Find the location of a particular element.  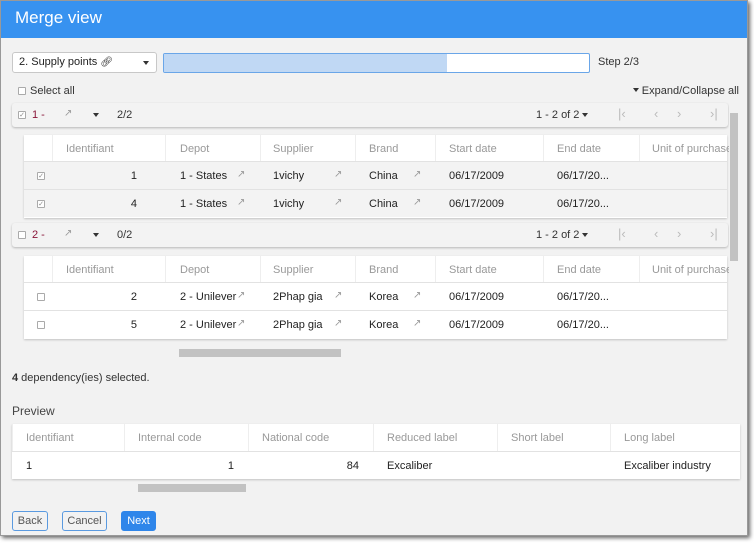

preview-cell: Excaliber industry is located at coordinates (667, 466).